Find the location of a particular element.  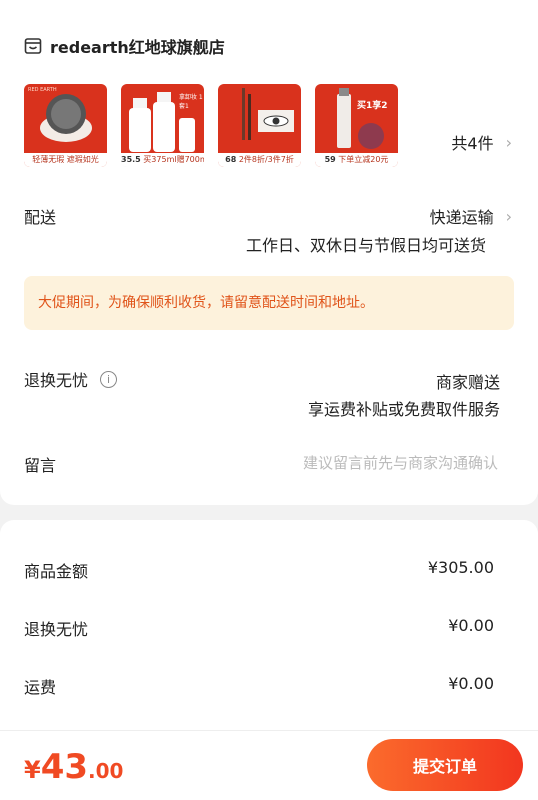

return-service-line1: 商家赠送 is located at coordinates (467, 382).